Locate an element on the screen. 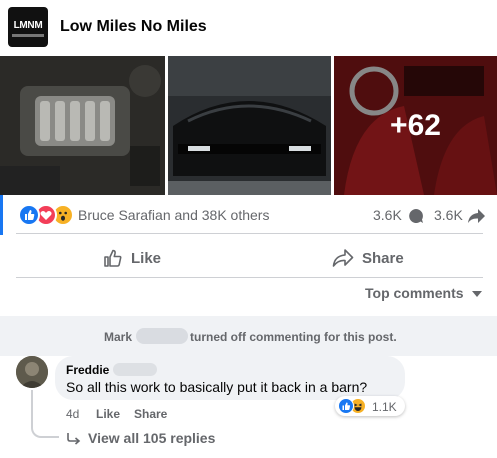  car-front-photo is located at coordinates (249, 125).